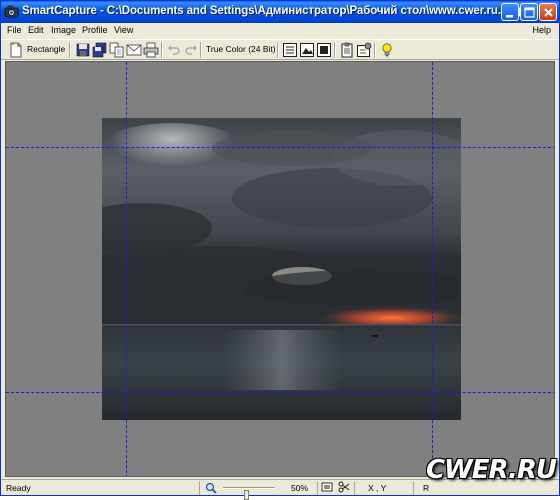 The height and width of the screenshot is (500, 560). What do you see at coordinates (510, 12) in the screenshot?
I see `minimize-button` at bounding box center [510, 12].